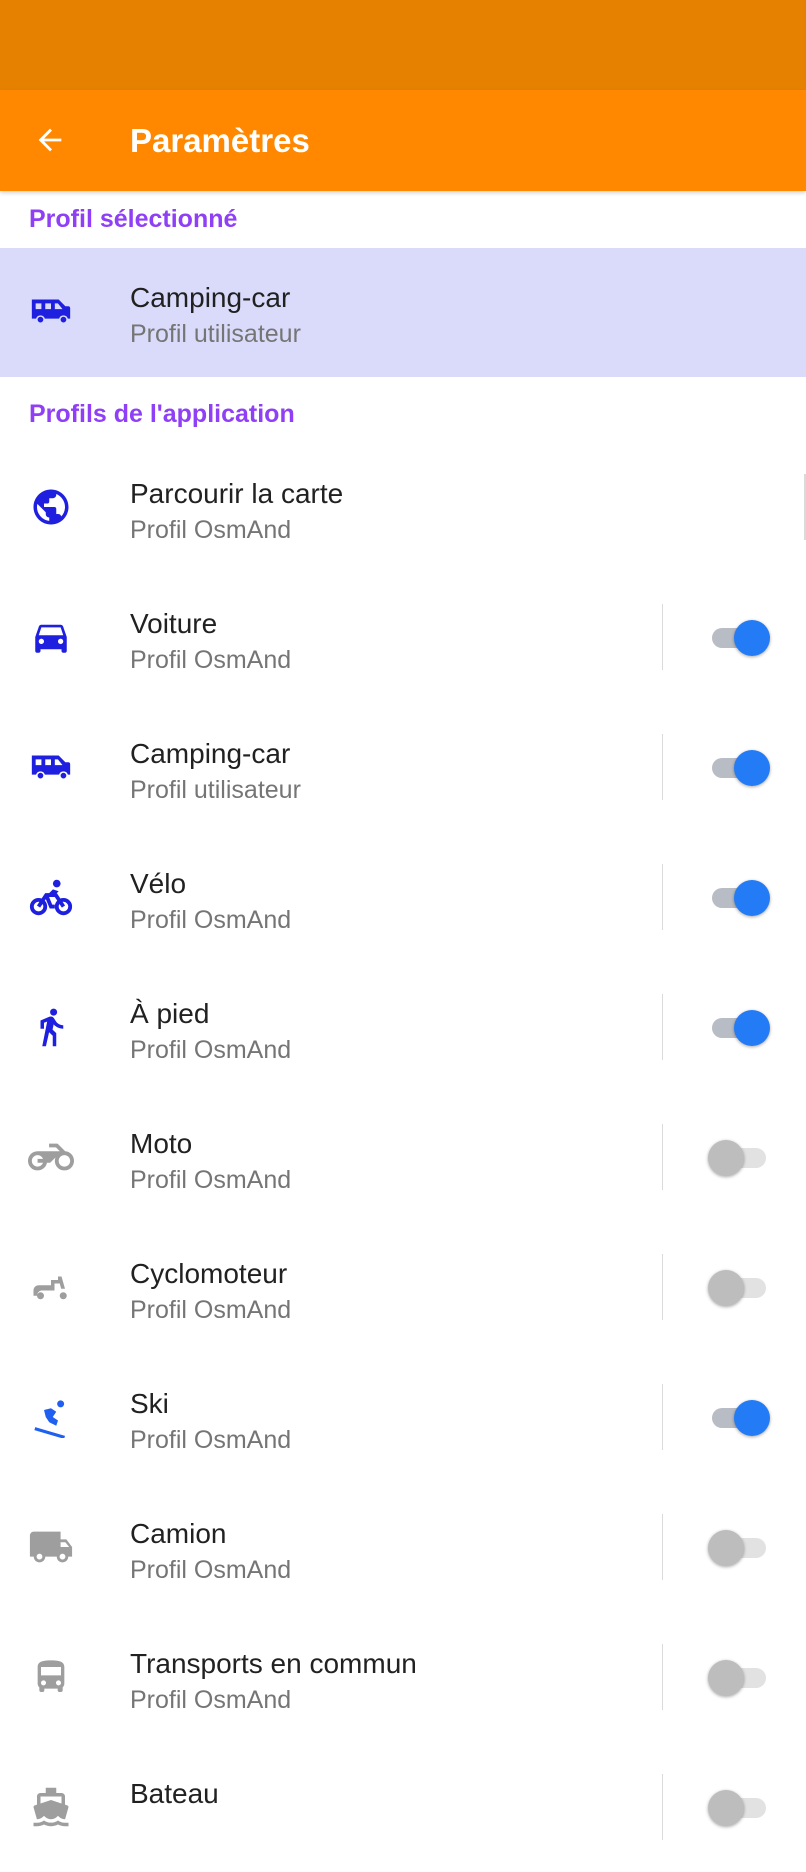 The height and width of the screenshot is (1872, 806). What do you see at coordinates (273, 1663) in the screenshot?
I see `profile-title: Transports en commun` at bounding box center [273, 1663].